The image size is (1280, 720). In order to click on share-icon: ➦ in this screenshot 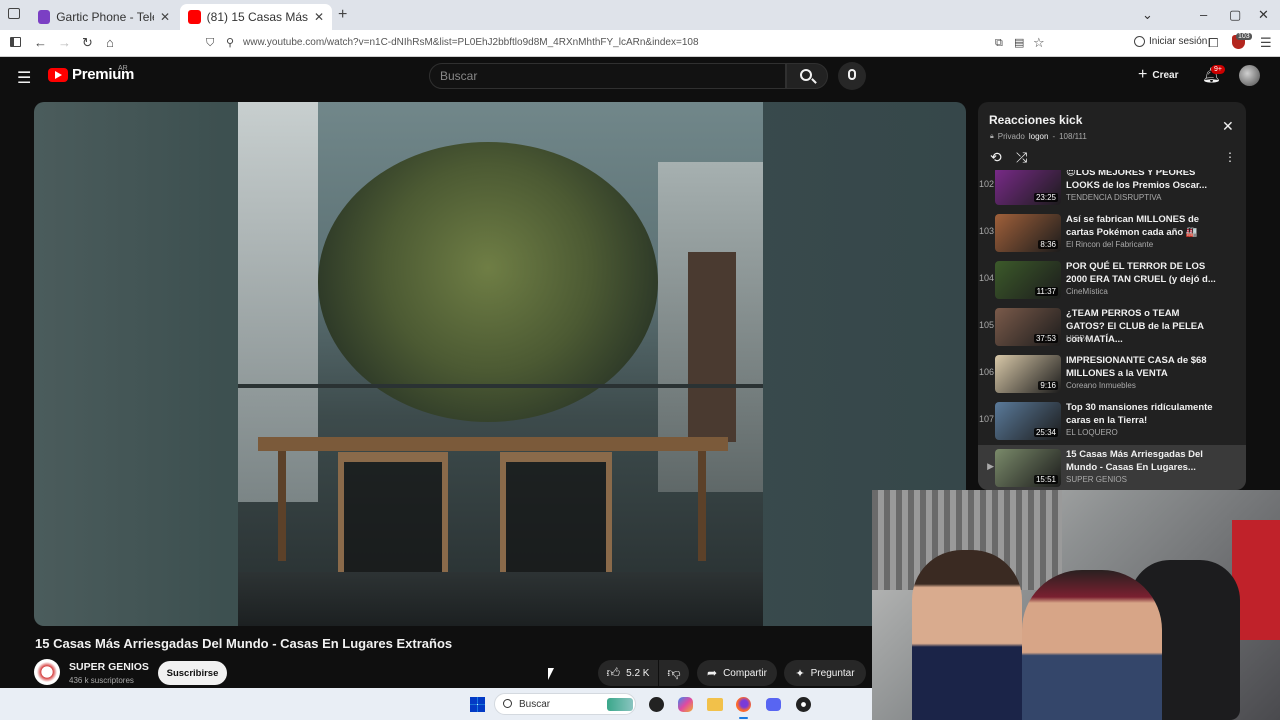, I will do `click(712, 673)`.